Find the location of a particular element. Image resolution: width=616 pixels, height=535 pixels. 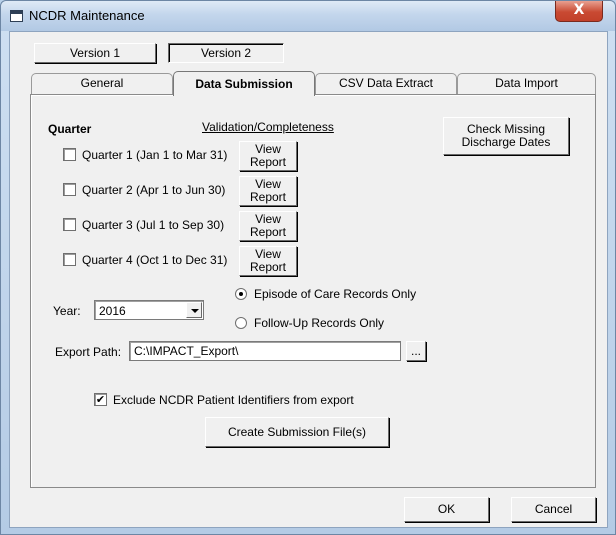

quarter-3-view-report-button: View Report is located at coordinates (268, 226).